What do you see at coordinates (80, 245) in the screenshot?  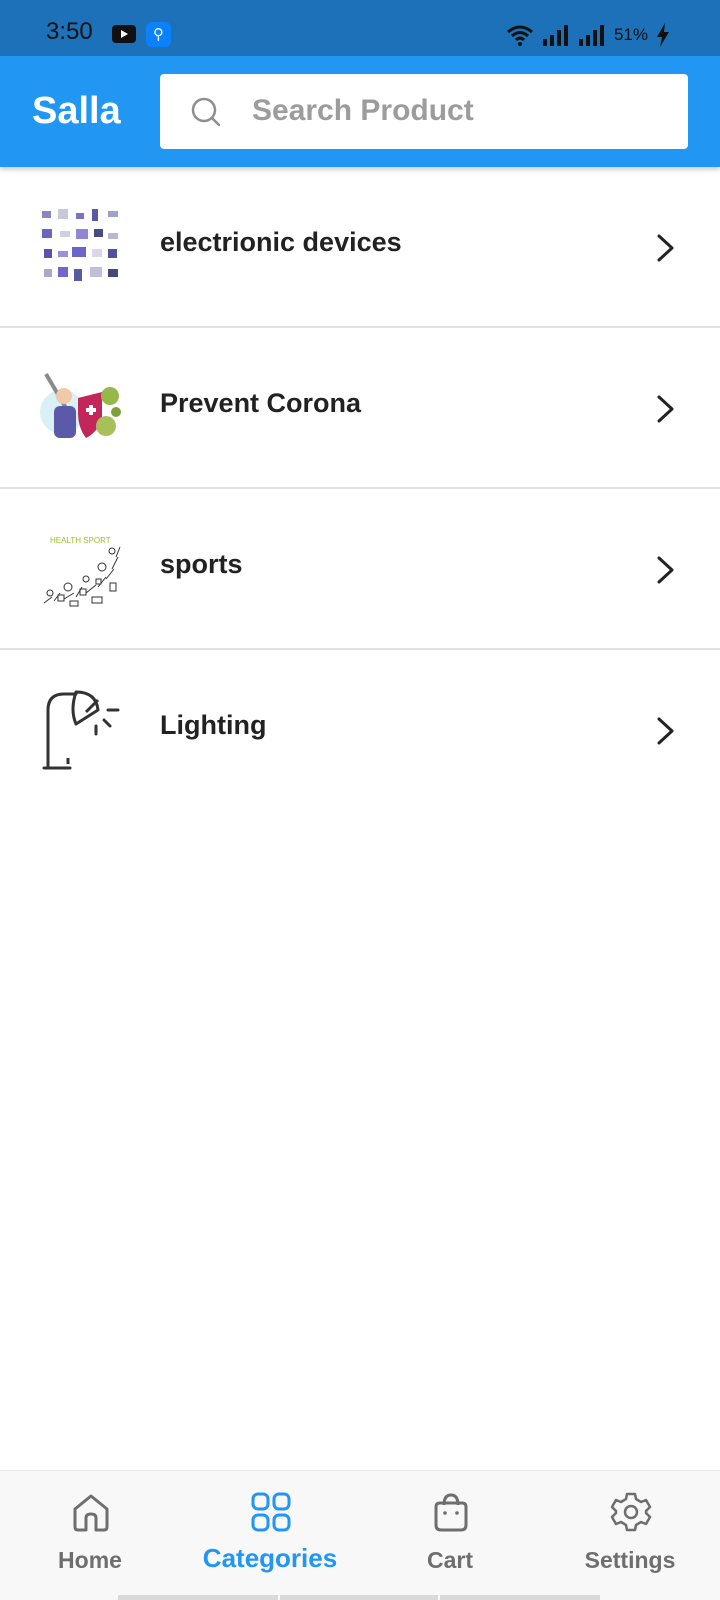 I see `electronic-devices-thumbnail` at bounding box center [80, 245].